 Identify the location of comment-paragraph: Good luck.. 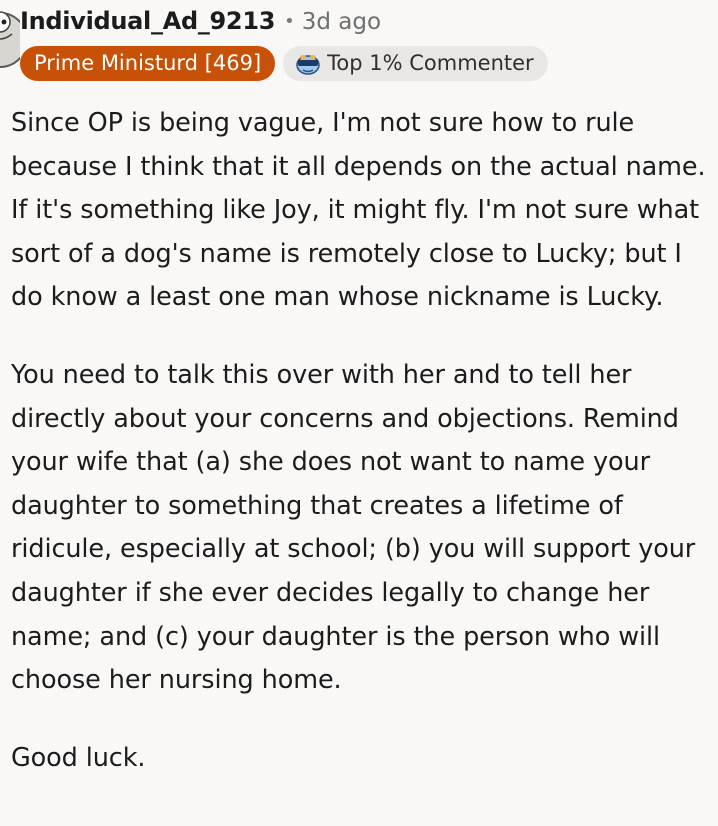
(78, 757).